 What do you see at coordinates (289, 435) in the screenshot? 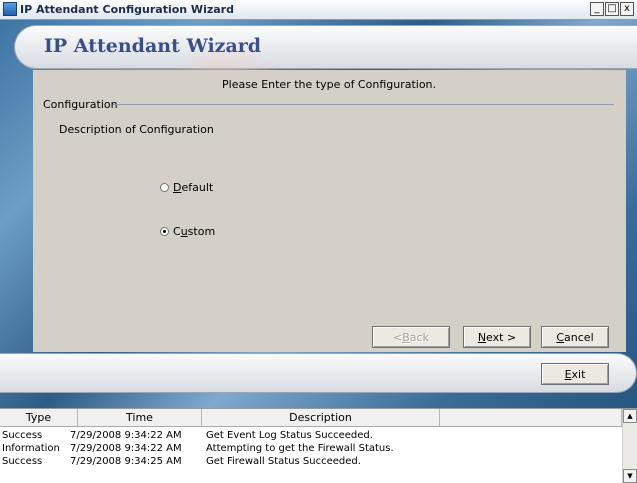
I see `log-description: Get Event Log Status Succeeded.` at bounding box center [289, 435].